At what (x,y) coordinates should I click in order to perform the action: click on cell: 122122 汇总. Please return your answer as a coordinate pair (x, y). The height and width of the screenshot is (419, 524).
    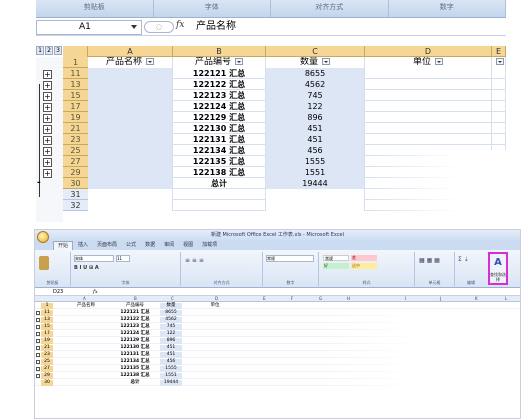
    Looking at the image, I should click on (135, 320).